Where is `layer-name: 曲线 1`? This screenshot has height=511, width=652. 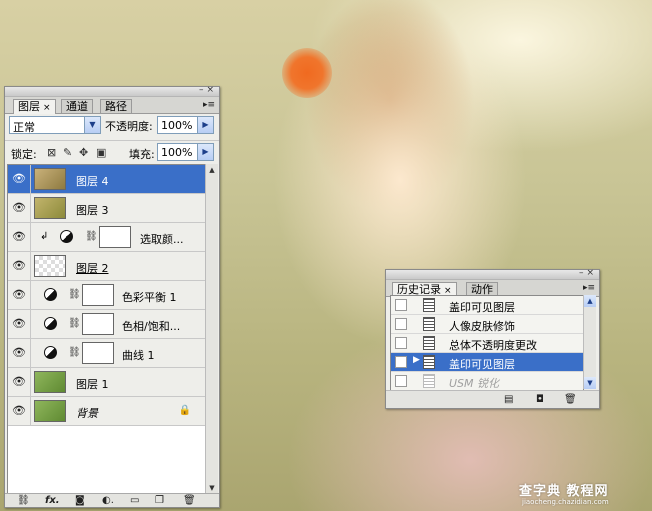
layer-name: 曲线 1 is located at coordinates (138, 355).